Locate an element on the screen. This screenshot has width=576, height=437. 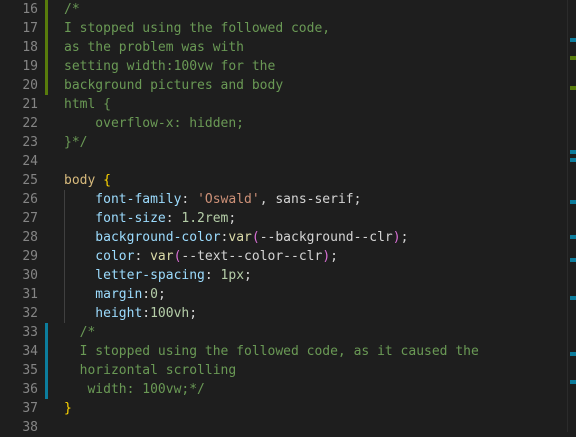
code-line: 20 background pictures and body is located at coordinates (284, 85).